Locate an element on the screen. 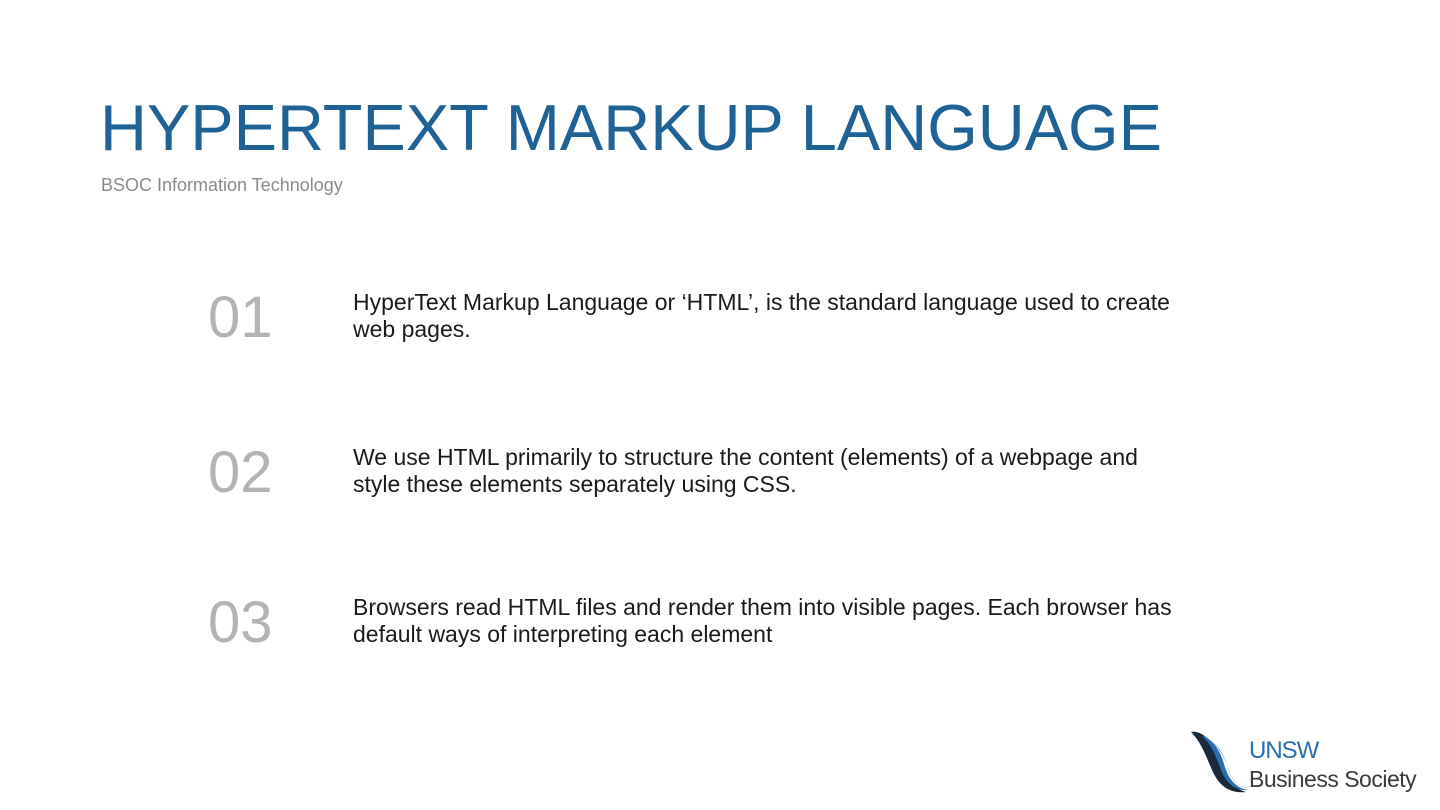 This screenshot has width=1440, height=810. unsw-business-society-logo: UNSW Business Society is located at coordinates (1308, 763).